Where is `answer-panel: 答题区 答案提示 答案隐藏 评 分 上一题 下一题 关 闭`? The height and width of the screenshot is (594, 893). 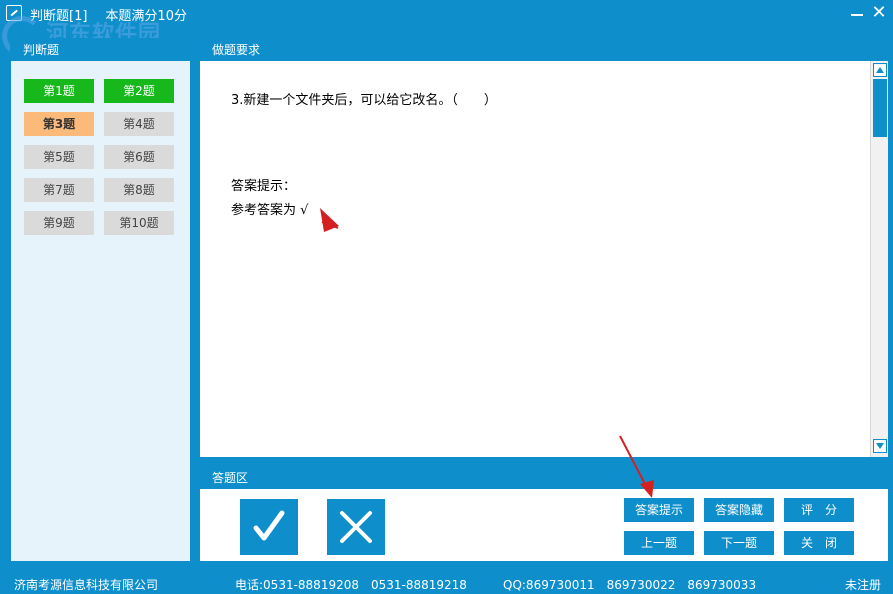
answer-panel: 答题区 答案提示 答案隐藏 评 分 上一题 下一题 关 闭 is located at coordinates (544, 514).